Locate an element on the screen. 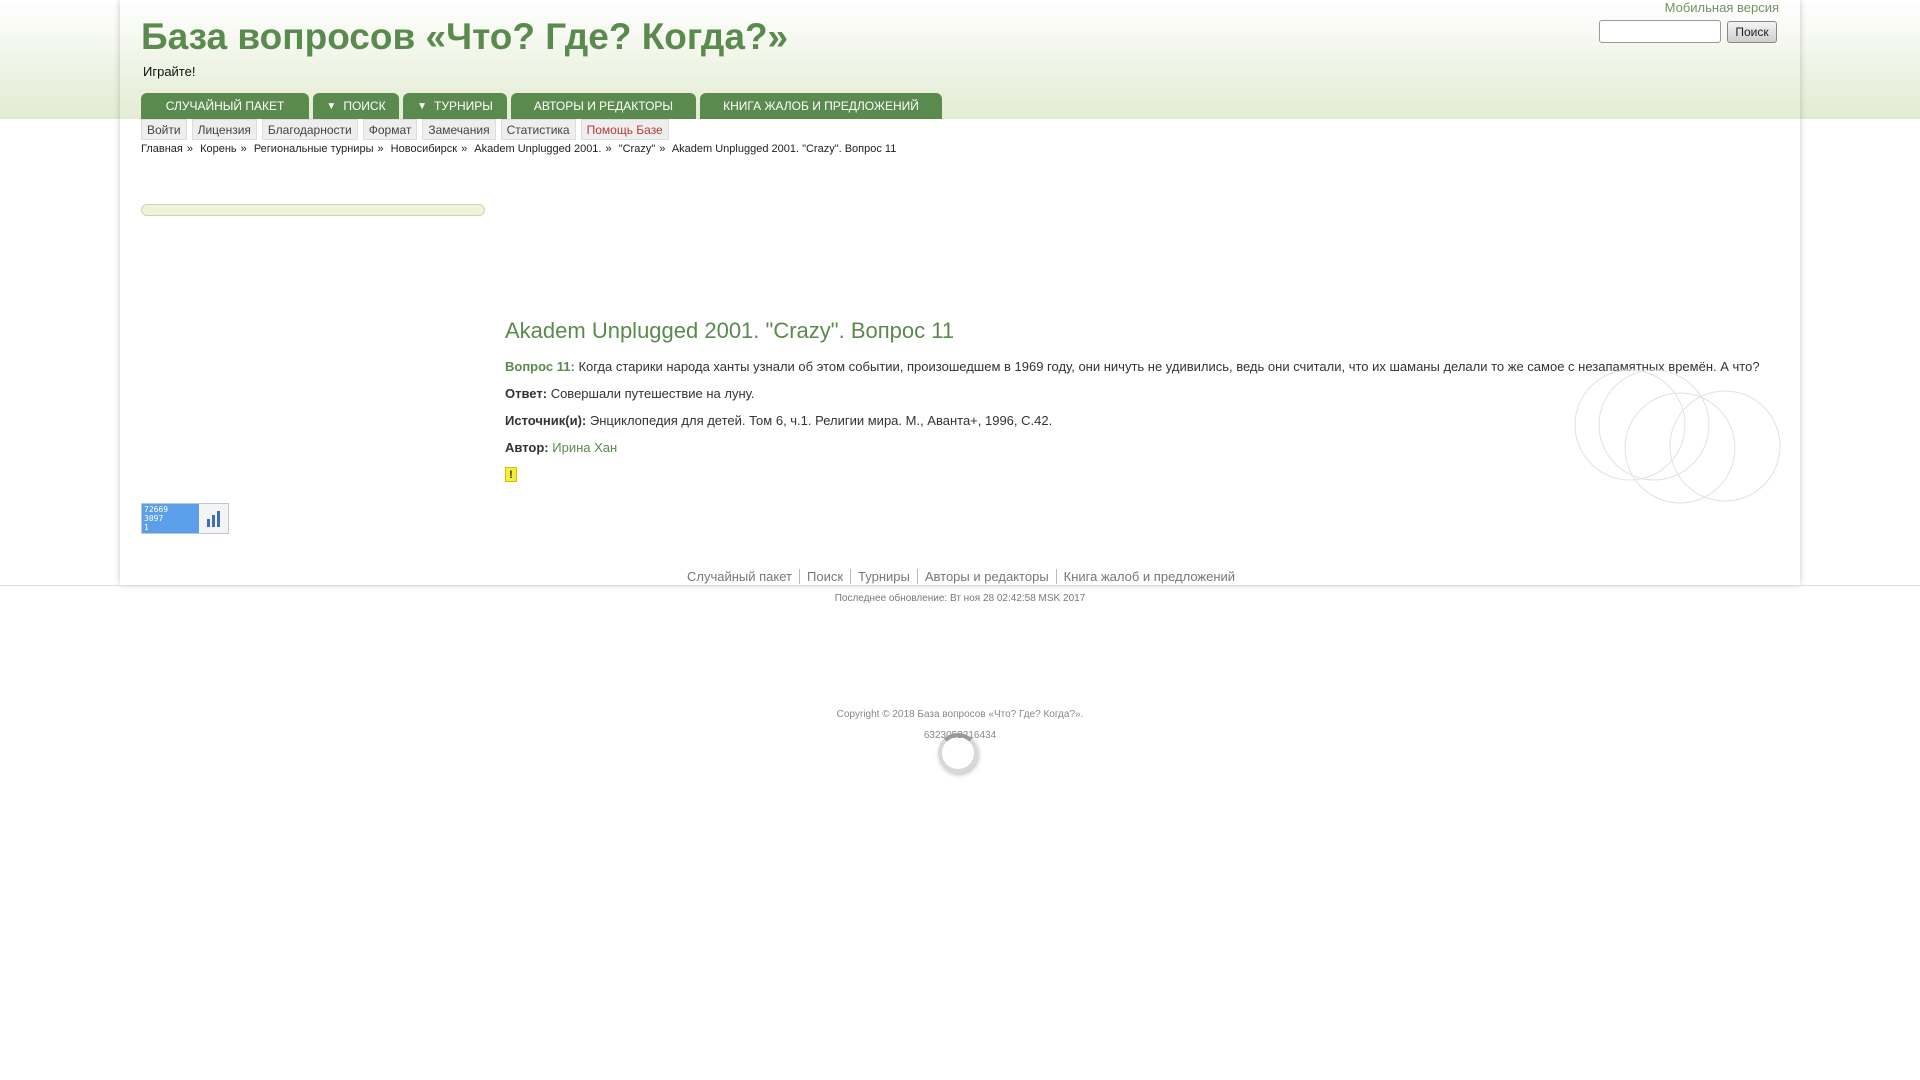  sub-menu-thanks: Благодарности is located at coordinates (309, 129).